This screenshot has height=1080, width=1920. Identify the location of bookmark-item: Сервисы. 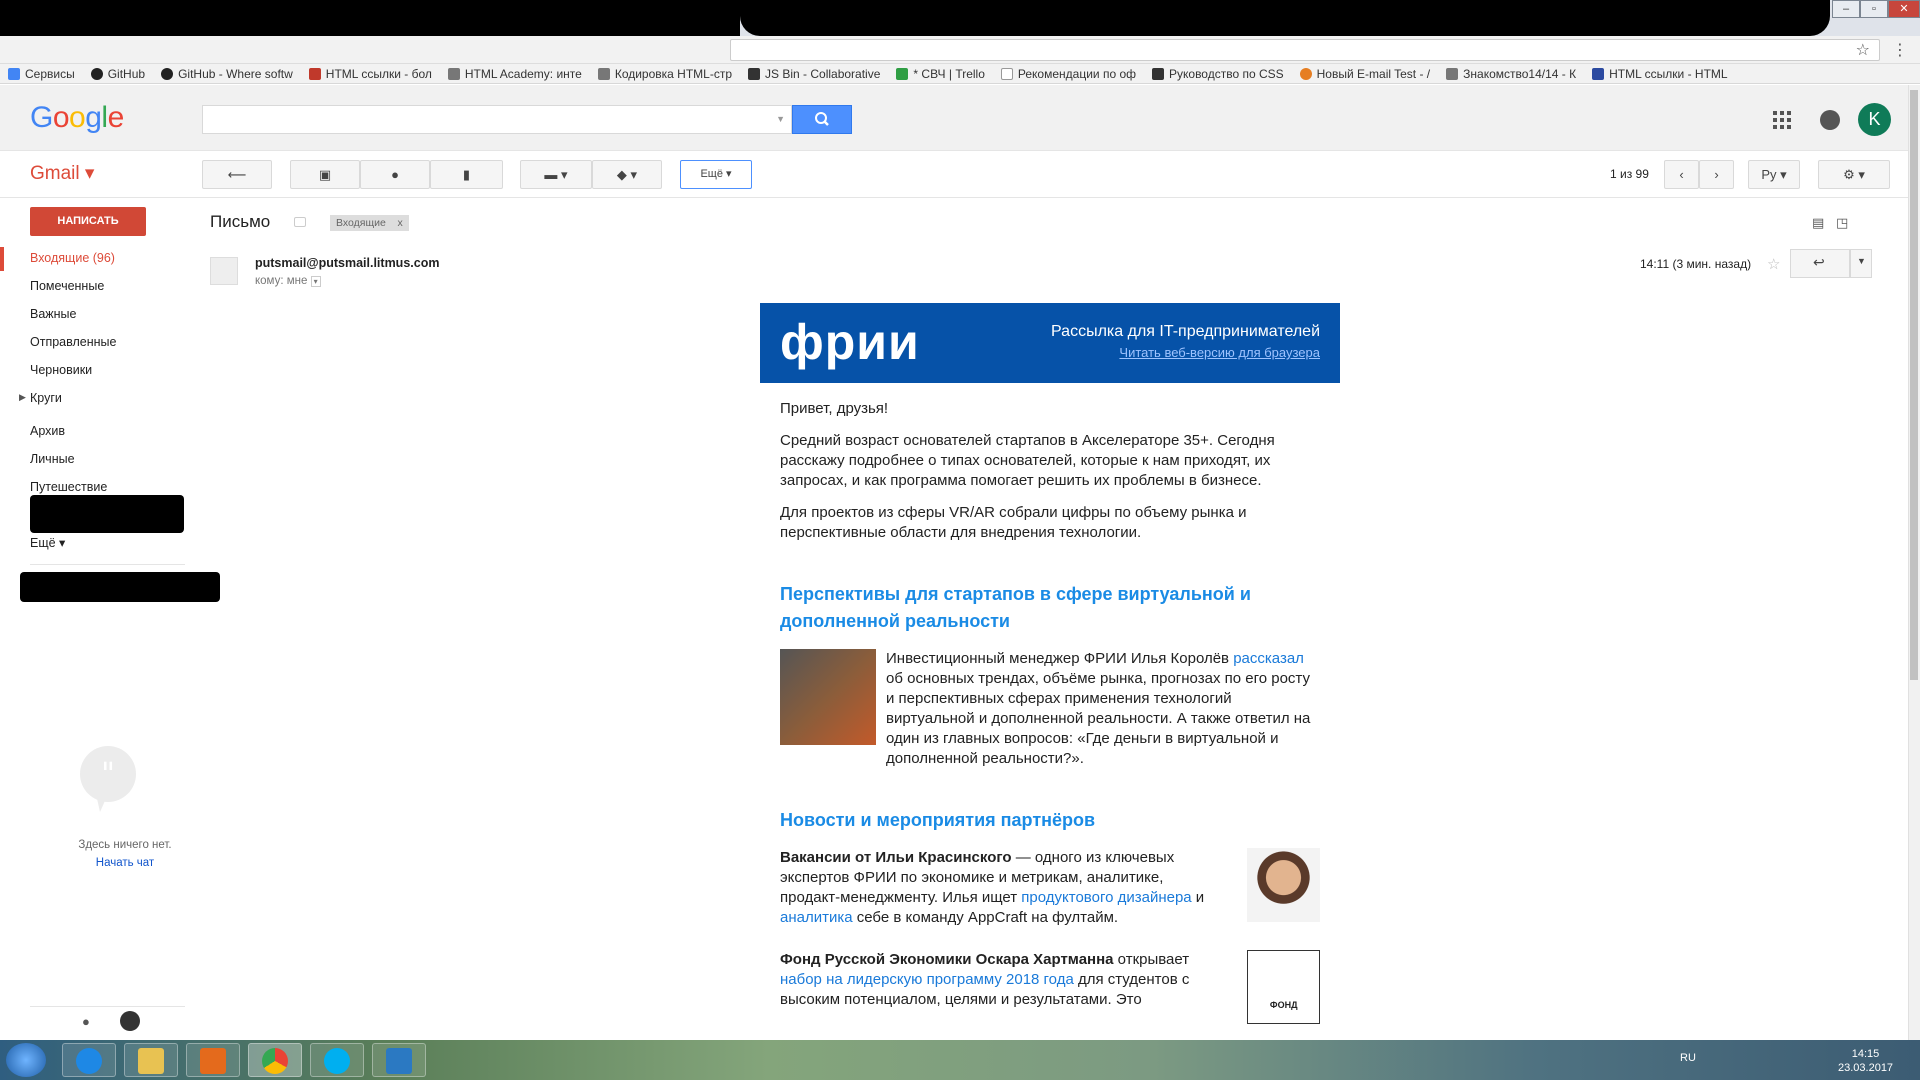
(41, 74).